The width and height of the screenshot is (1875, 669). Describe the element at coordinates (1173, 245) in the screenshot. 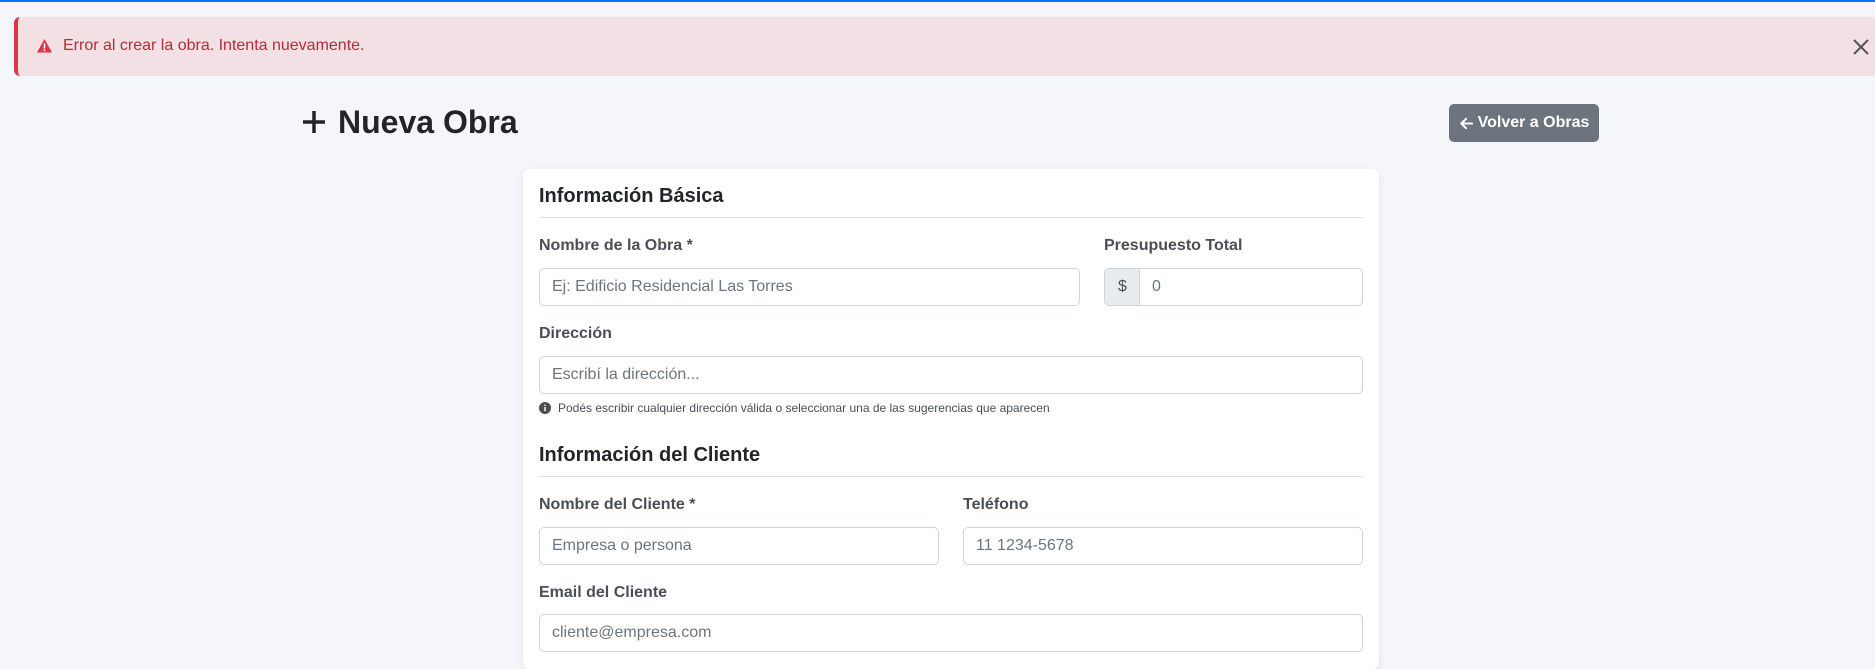

I see `budget-label: Presupuesto Total` at that location.